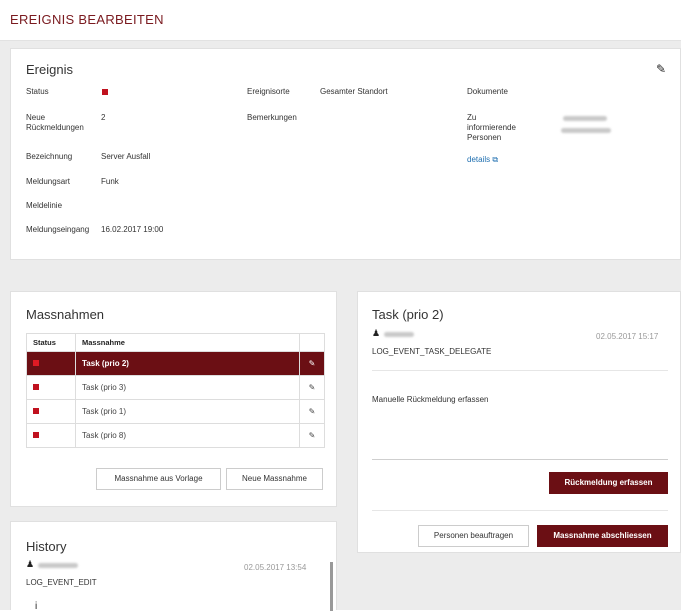 The image size is (681, 612). I want to click on massnahmen-title: Massnahmen, so click(65, 314).